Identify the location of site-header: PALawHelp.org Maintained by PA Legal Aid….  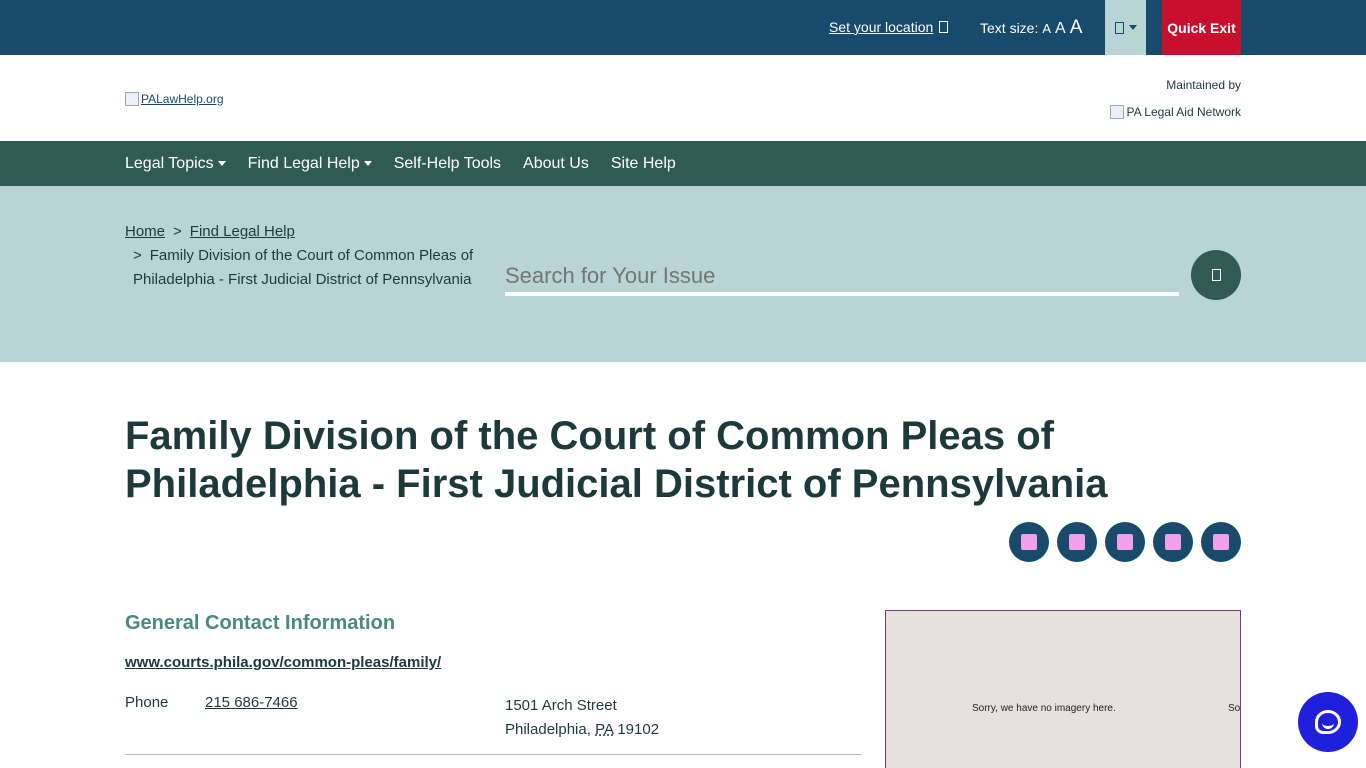
(683, 98).